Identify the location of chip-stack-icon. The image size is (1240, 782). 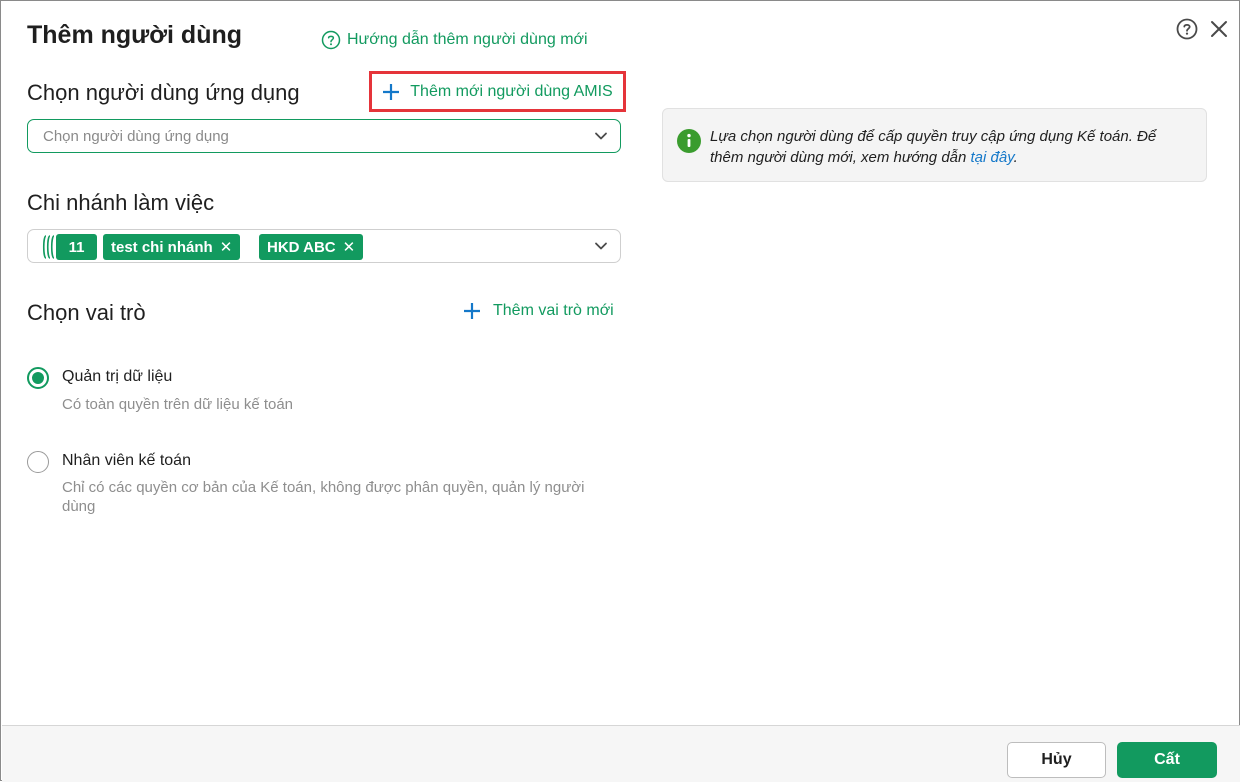
(48, 247).